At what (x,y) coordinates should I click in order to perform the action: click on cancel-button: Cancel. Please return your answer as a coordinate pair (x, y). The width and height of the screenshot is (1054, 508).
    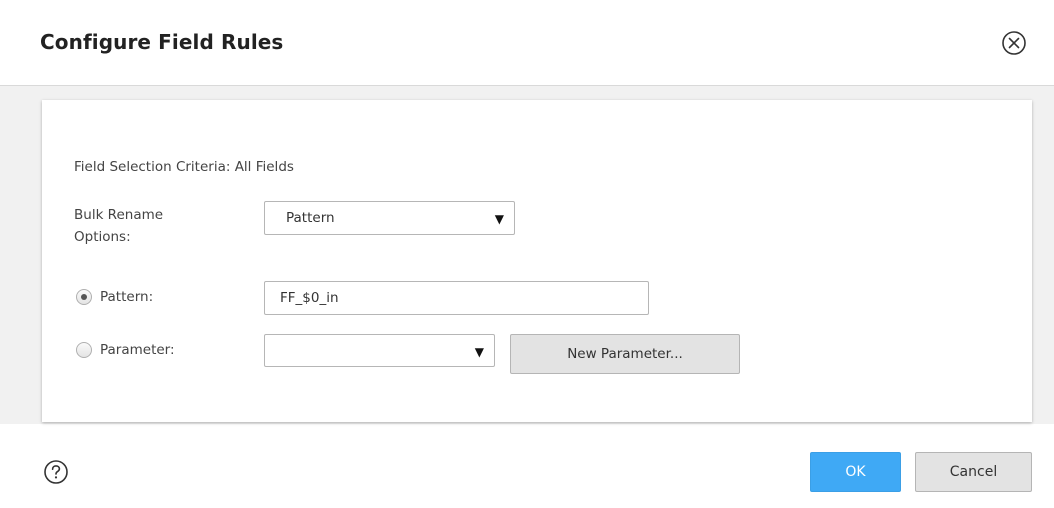
    Looking at the image, I should click on (973, 472).